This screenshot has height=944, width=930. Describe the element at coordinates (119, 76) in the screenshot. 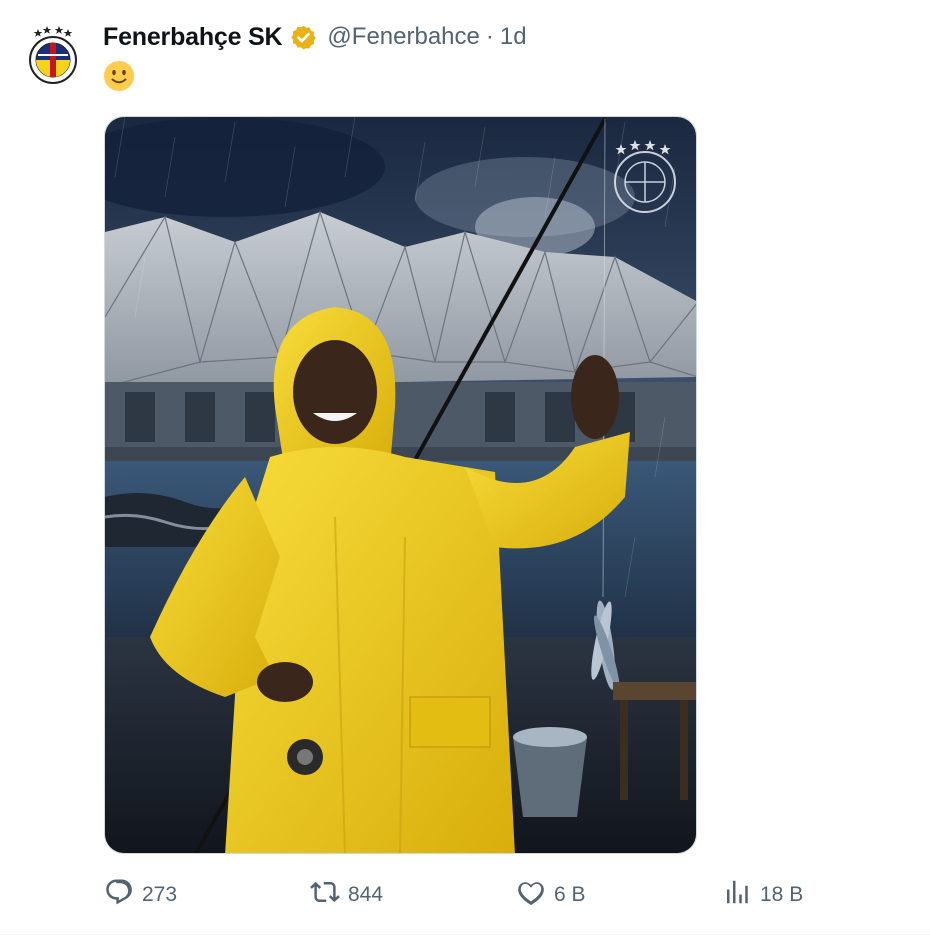

I see `slightly-smiling-face-icon` at that location.